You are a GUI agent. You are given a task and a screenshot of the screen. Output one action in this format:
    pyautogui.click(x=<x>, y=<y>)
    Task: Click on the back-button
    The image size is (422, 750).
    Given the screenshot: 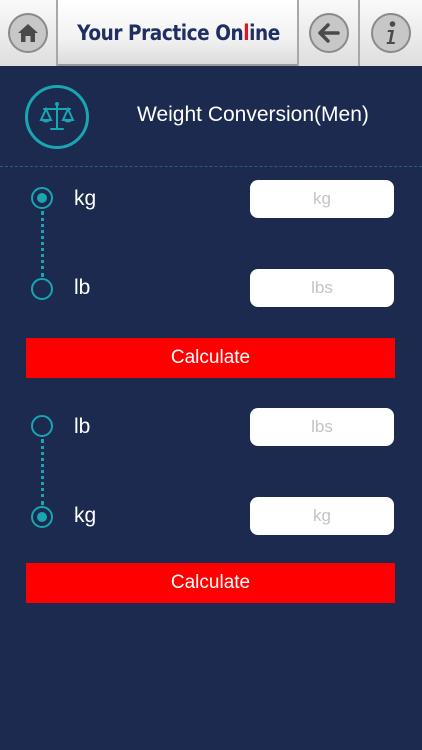 What is the action you would take?
    pyautogui.click(x=328, y=33)
    